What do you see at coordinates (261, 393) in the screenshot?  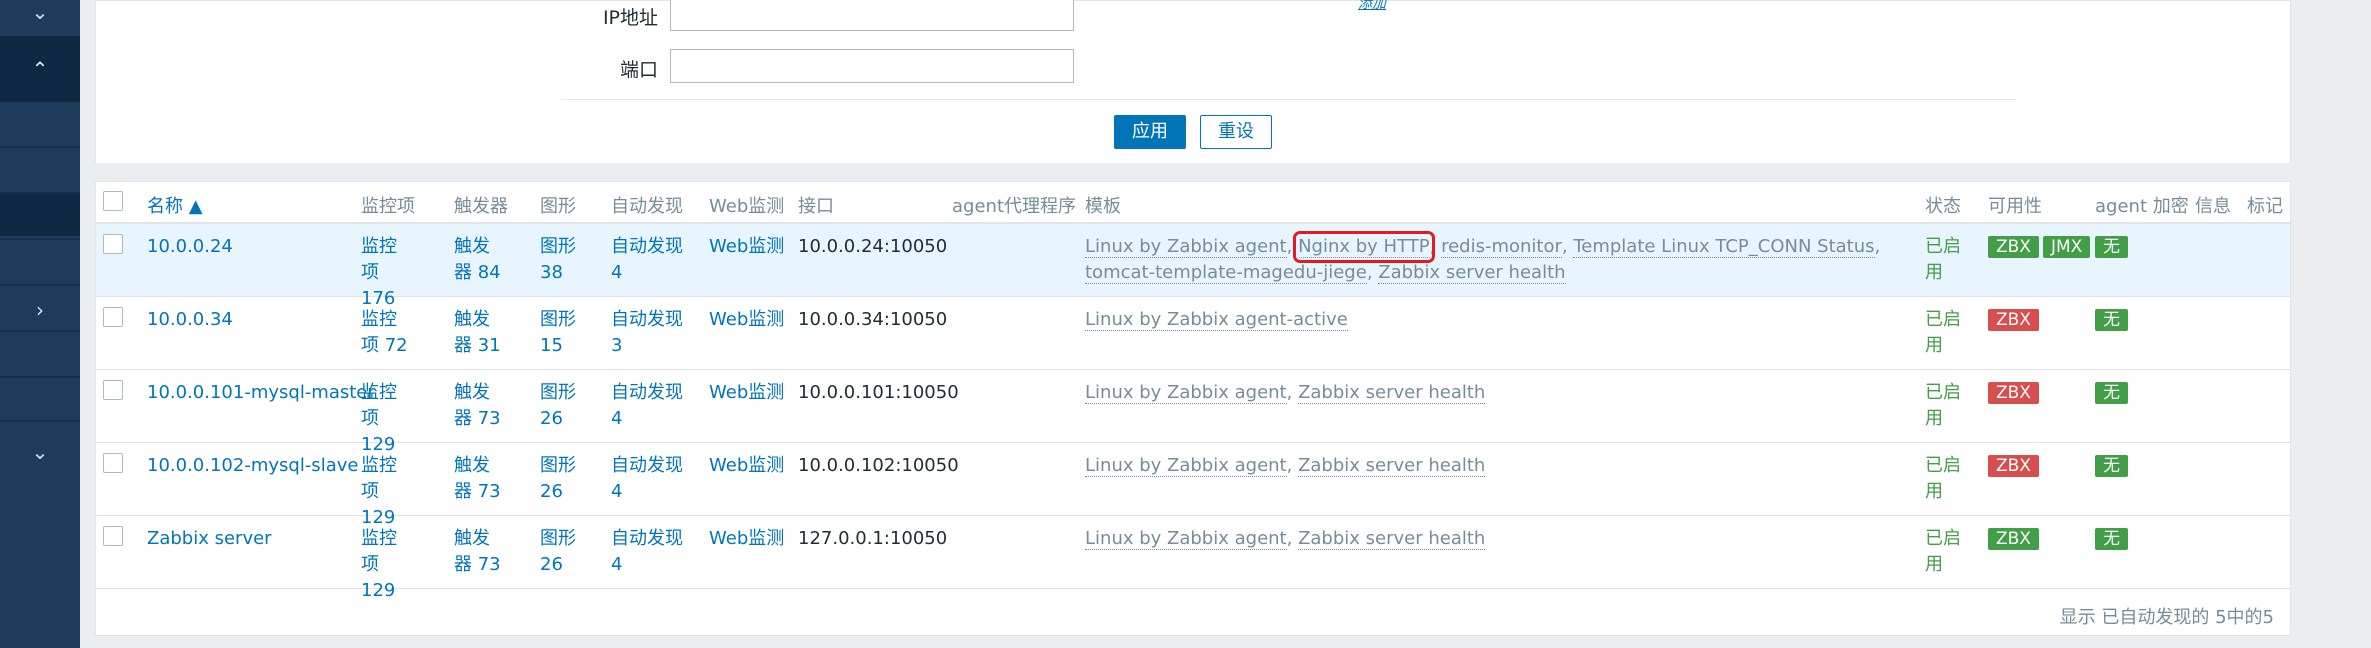 I see `host-name-link: 10.0.0.101-mysql-master` at bounding box center [261, 393].